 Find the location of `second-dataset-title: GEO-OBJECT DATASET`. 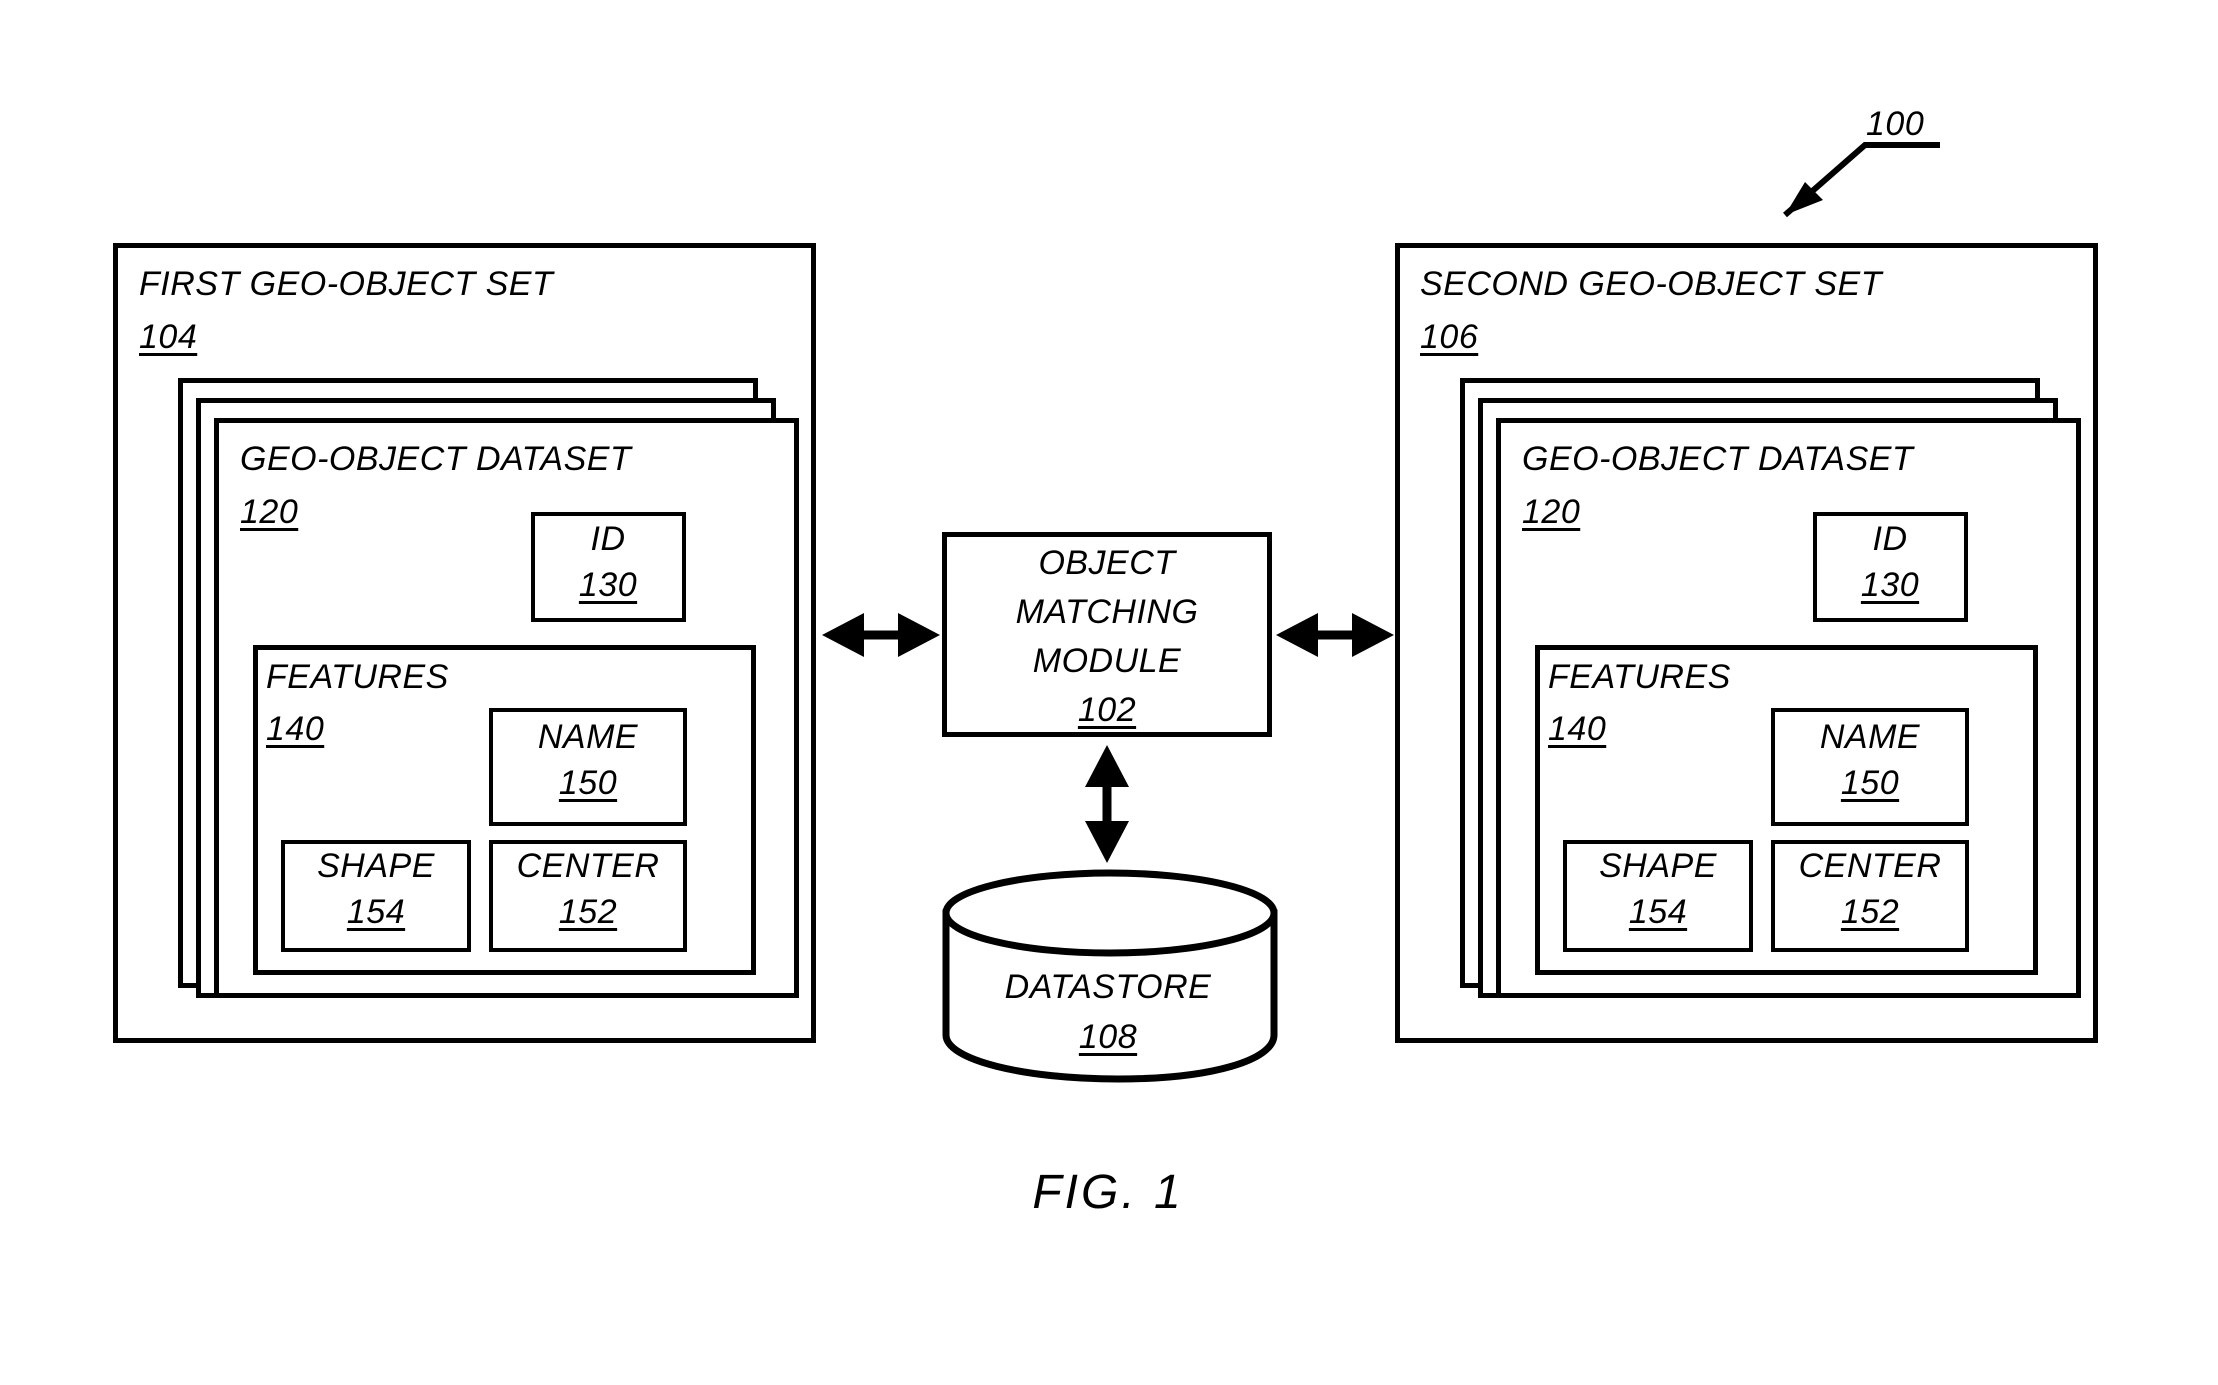

second-dataset-title: GEO-OBJECT DATASET is located at coordinates (1718, 459).